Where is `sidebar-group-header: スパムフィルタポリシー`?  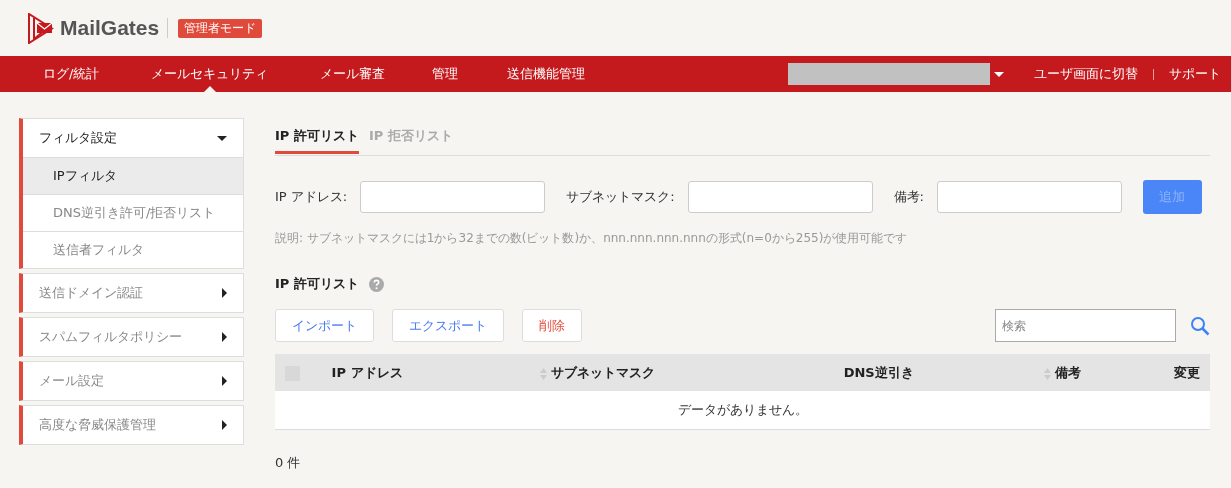 sidebar-group-header: スパムフィルタポリシー is located at coordinates (133, 337).